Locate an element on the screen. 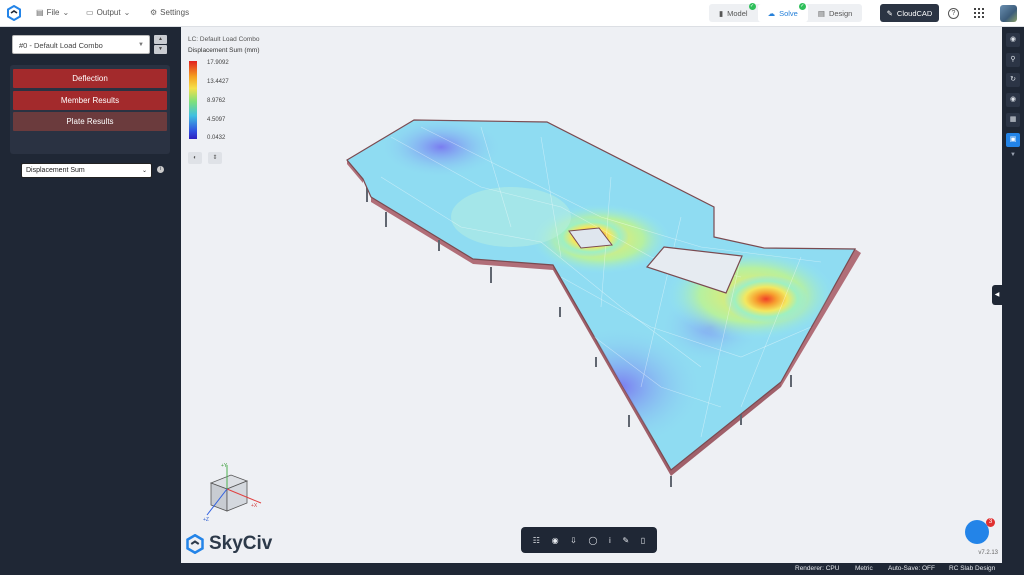 Image resolution: width=1024 pixels, height=575 pixels. autosave-status: Auto-Save: OFF is located at coordinates (911, 568).